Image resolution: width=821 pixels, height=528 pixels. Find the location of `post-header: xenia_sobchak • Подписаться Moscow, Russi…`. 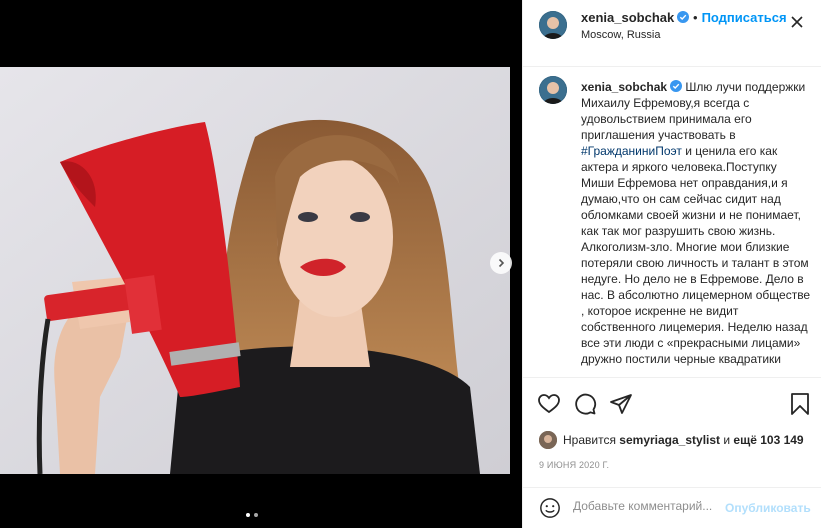

post-header: xenia_sobchak • Подписаться Moscow, Russi… is located at coordinates (672, 33).